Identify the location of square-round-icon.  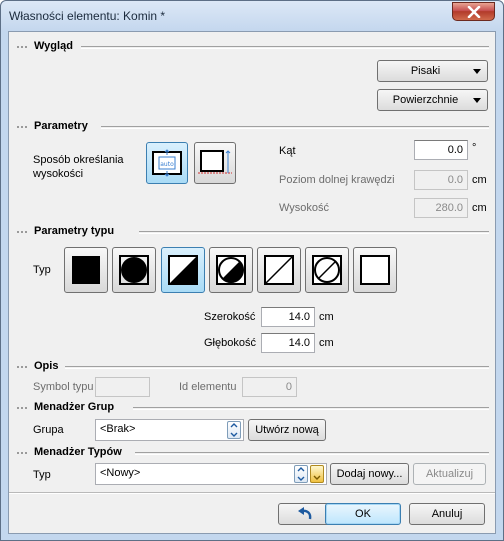
(134, 270).